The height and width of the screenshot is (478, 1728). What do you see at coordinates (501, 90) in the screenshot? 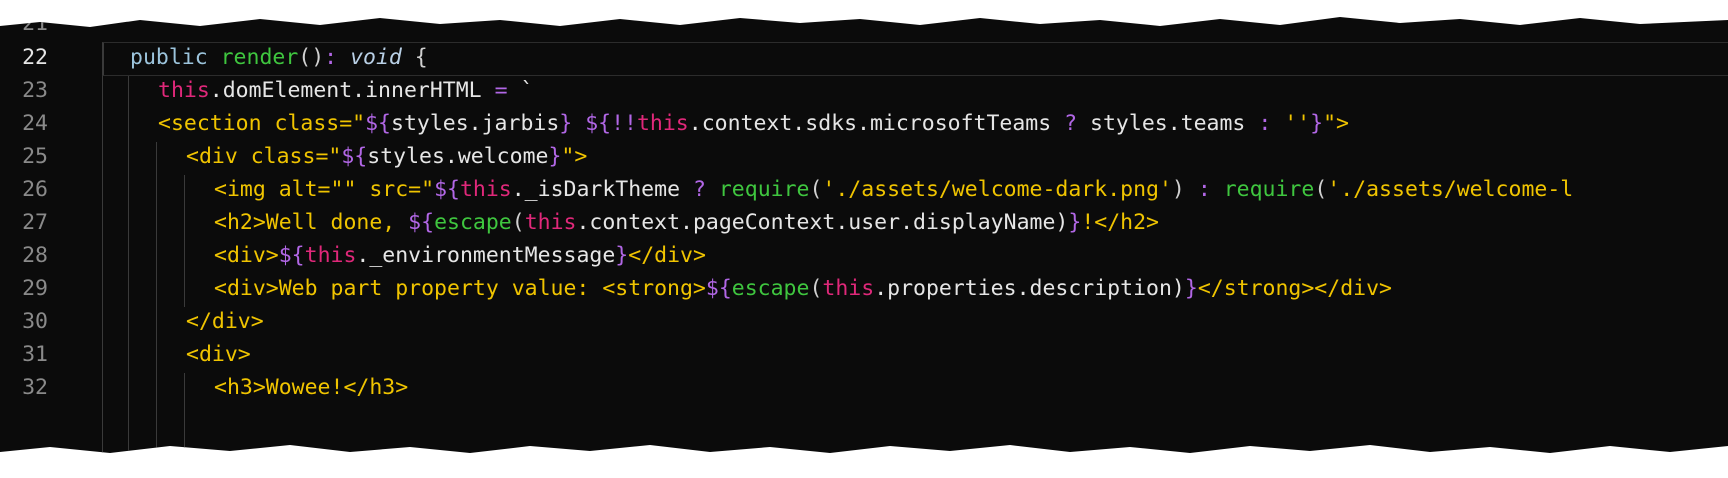
I see `code-token: =` at bounding box center [501, 90].